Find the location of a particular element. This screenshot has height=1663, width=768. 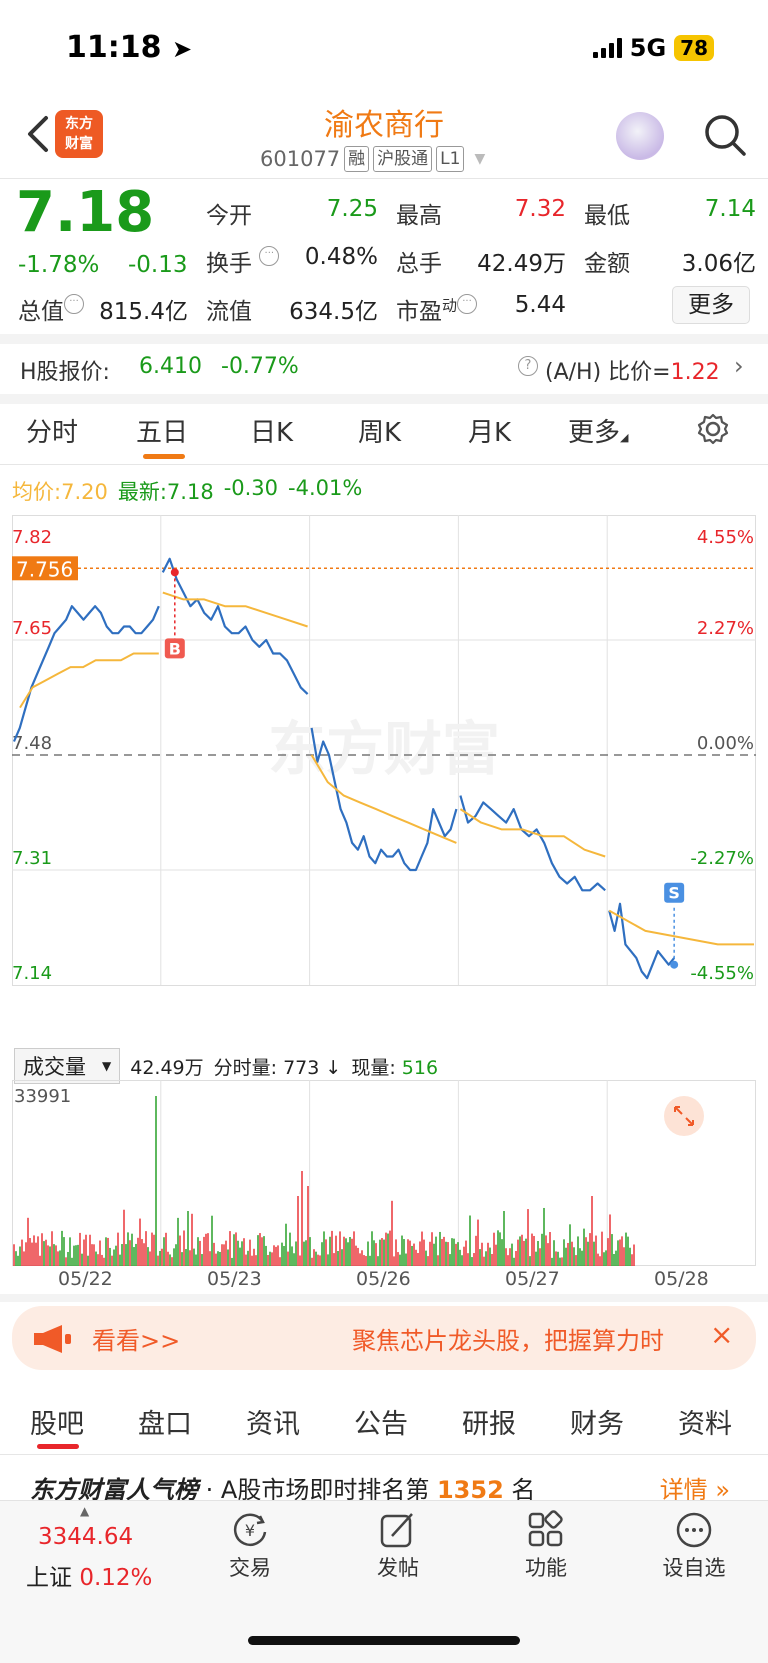

buy-marker-dot is located at coordinates (174, 572).